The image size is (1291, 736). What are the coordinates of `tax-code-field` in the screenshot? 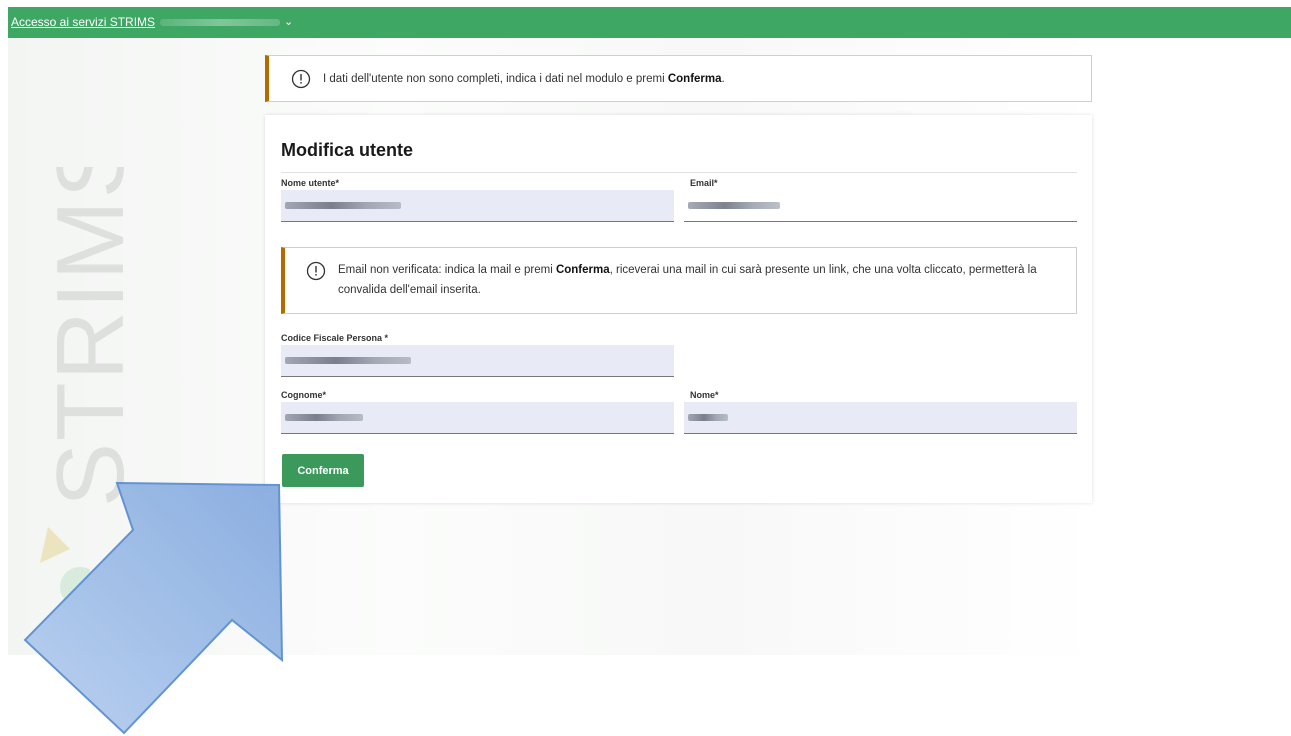 It's located at (477, 361).